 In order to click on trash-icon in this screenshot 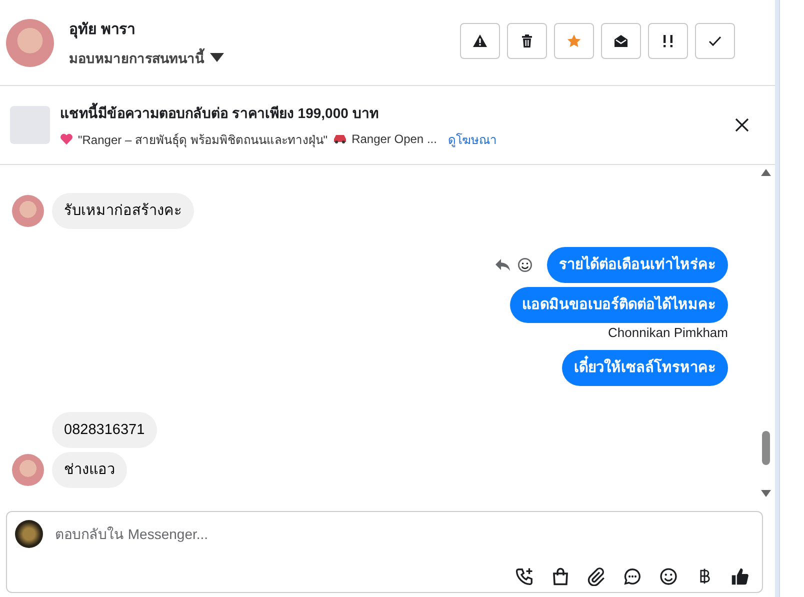, I will do `click(527, 40)`.